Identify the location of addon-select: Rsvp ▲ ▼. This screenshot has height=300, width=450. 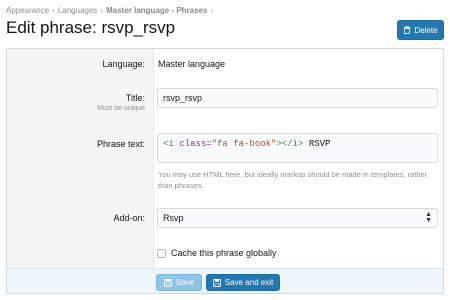
(297, 218).